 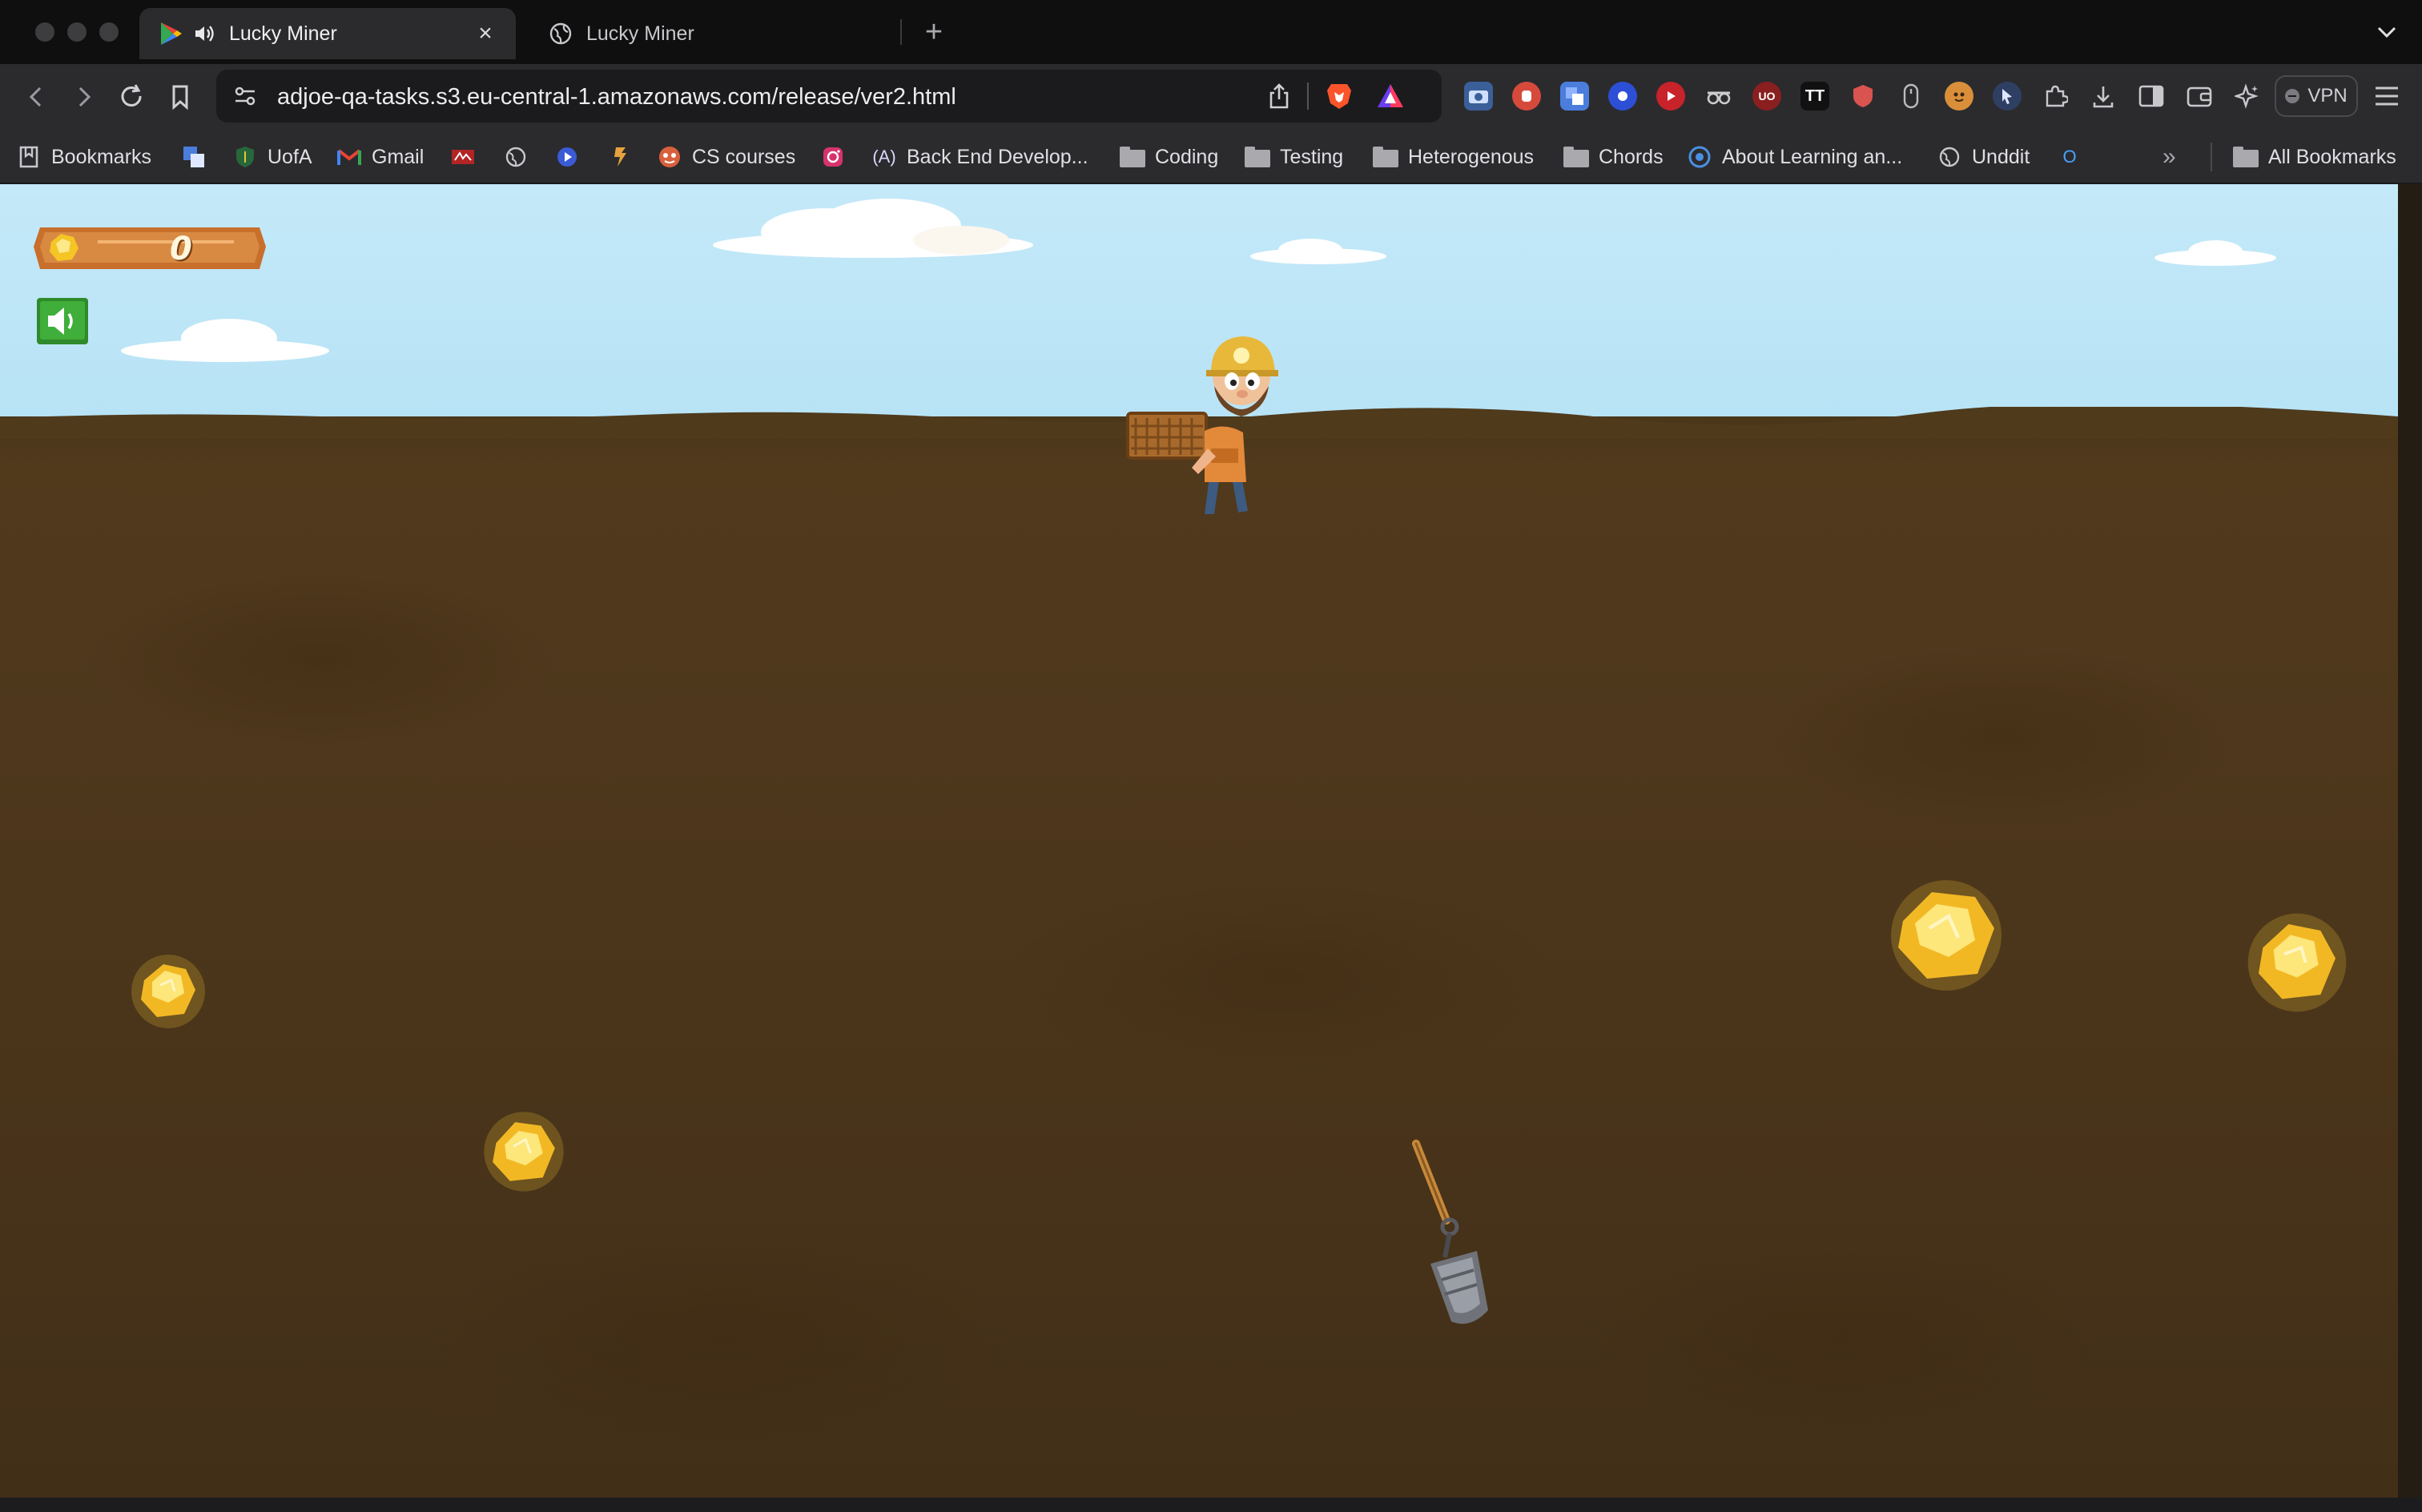 I want to click on tab-close-button: ×, so click(x=485, y=33).